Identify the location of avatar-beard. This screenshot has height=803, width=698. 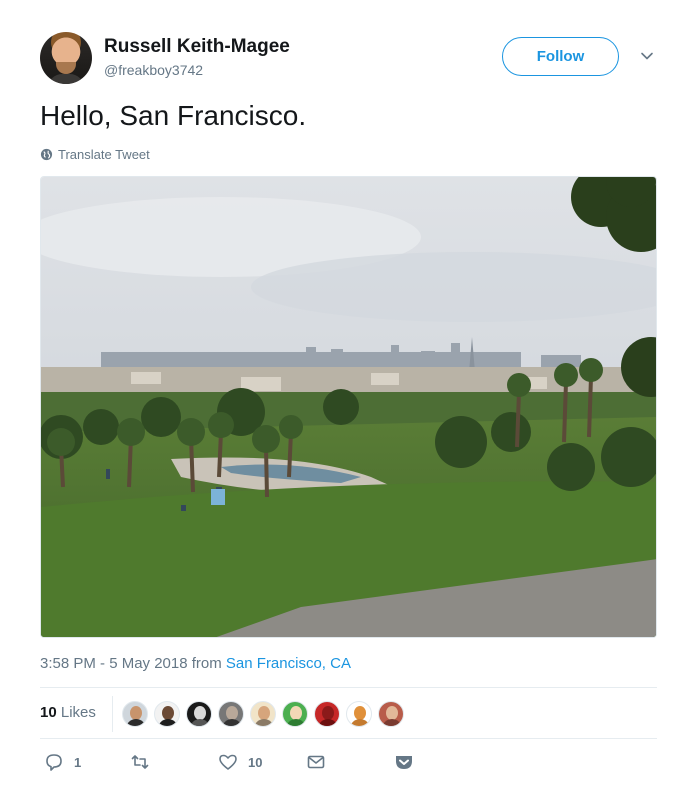
(66, 68).